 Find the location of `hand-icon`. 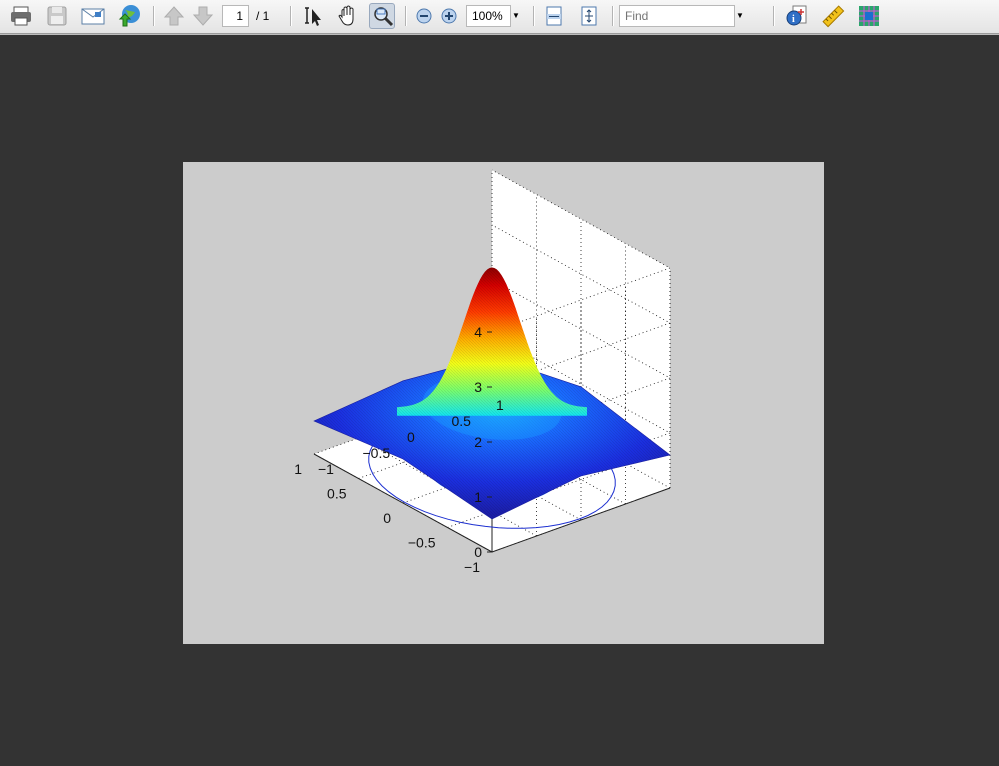

hand-icon is located at coordinates (348, 16).